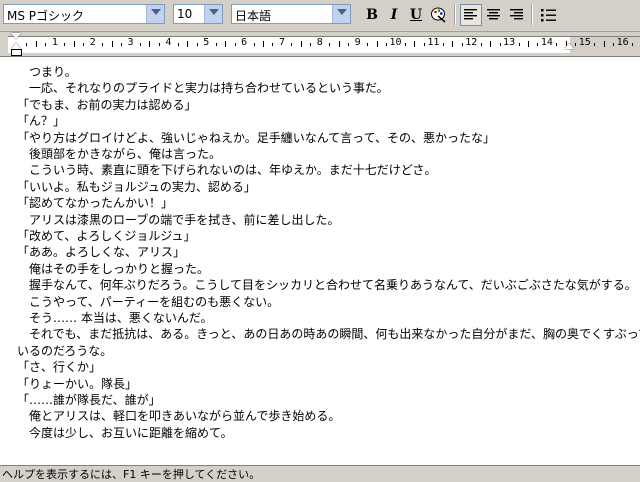 The width and height of the screenshot is (640, 482). I want to click on ruler-number: 15, so click(584, 42).